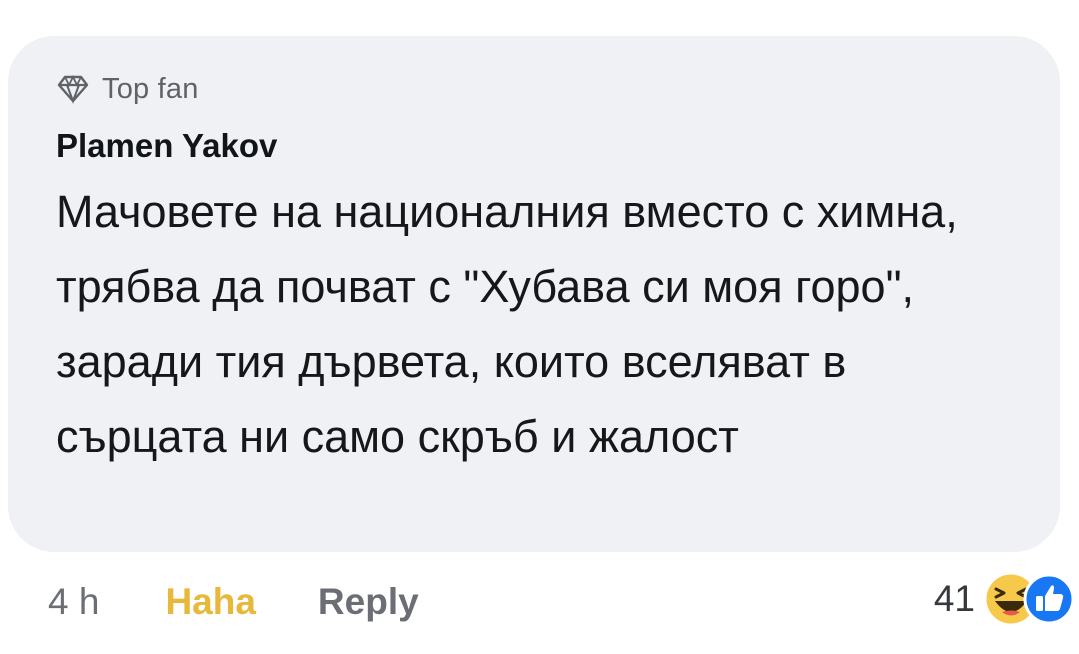  What do you see at coordinates (150, 88) in the screenshot?
I see `badge-label: Top fan` at bounding box center [150, 88].